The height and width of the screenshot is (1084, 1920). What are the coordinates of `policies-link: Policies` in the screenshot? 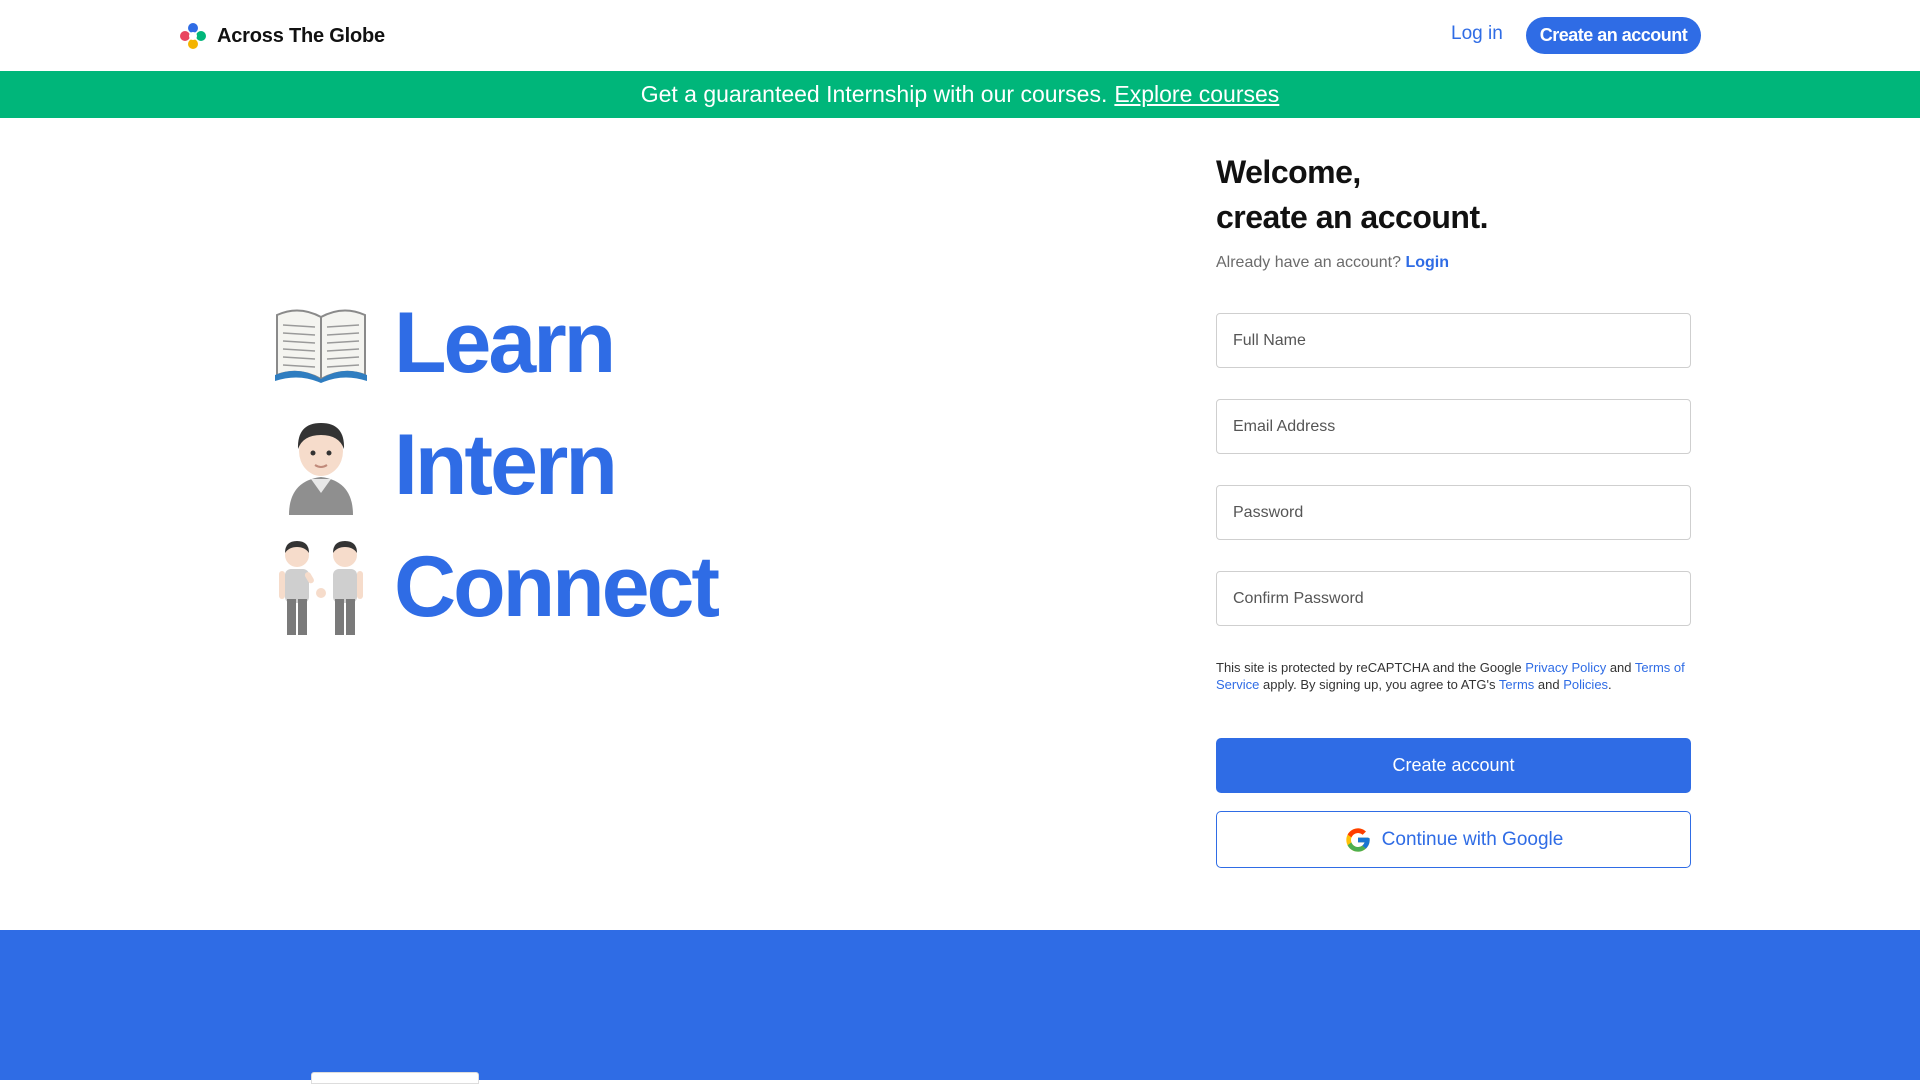 It's located at (1585, 684).